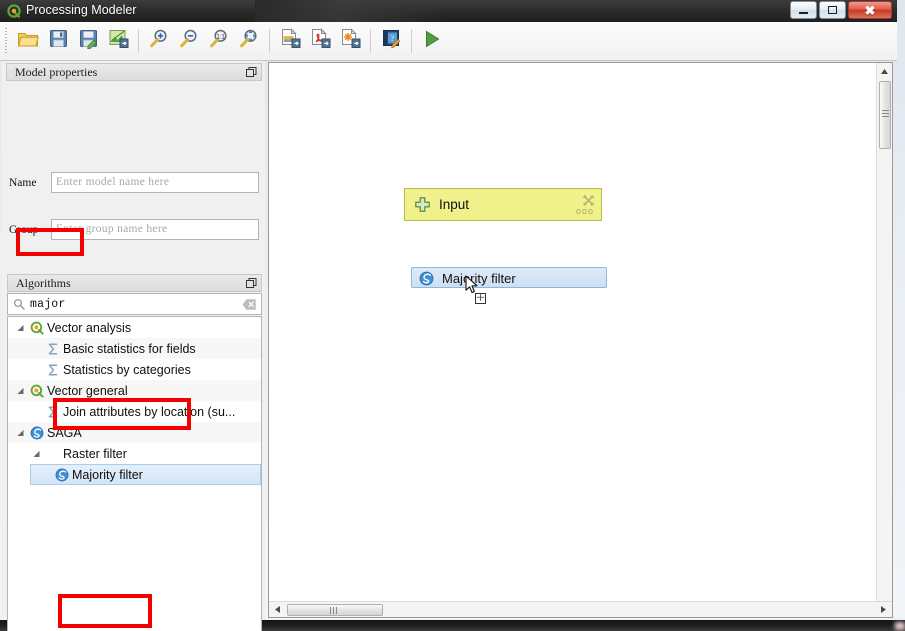 The image size is (905, 631). I want to click on zoom-1-1-icon: 1:1, so click(219, 41).